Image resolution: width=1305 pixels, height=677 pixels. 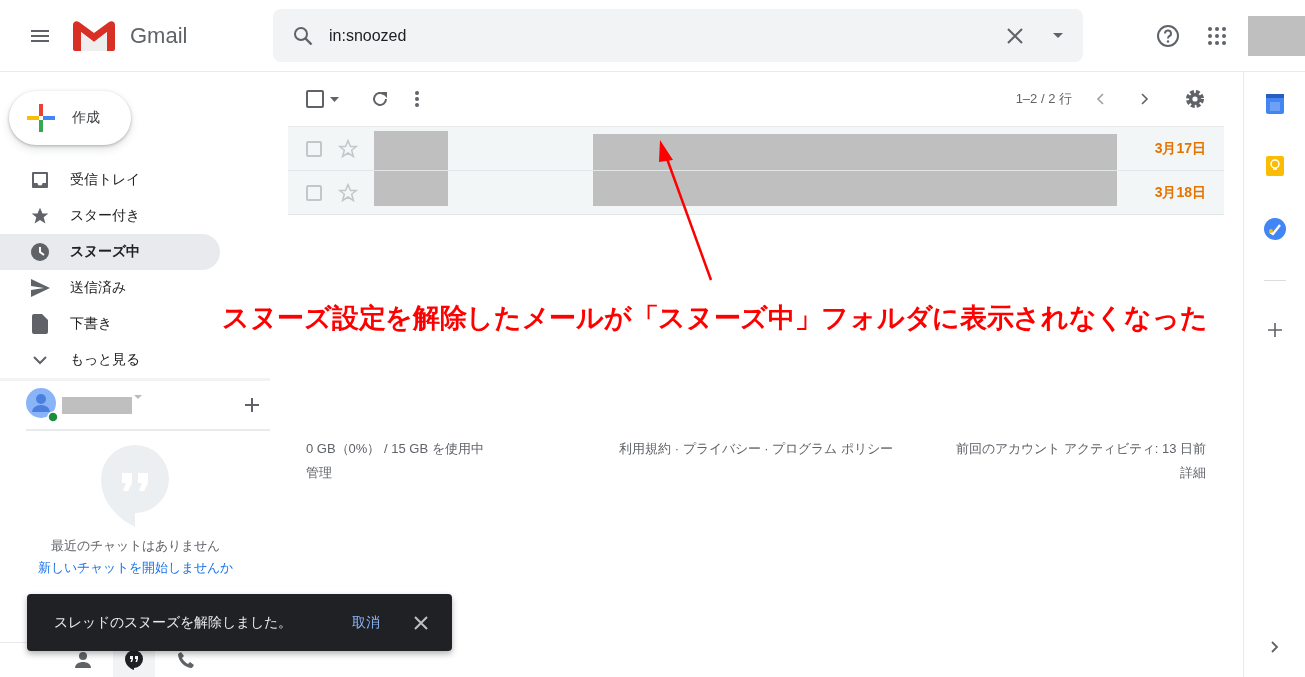 What do you see at coordinates (1274, 229) in the screenshot?
I see `check-circle-icon` at bounding box center [1274, 229].